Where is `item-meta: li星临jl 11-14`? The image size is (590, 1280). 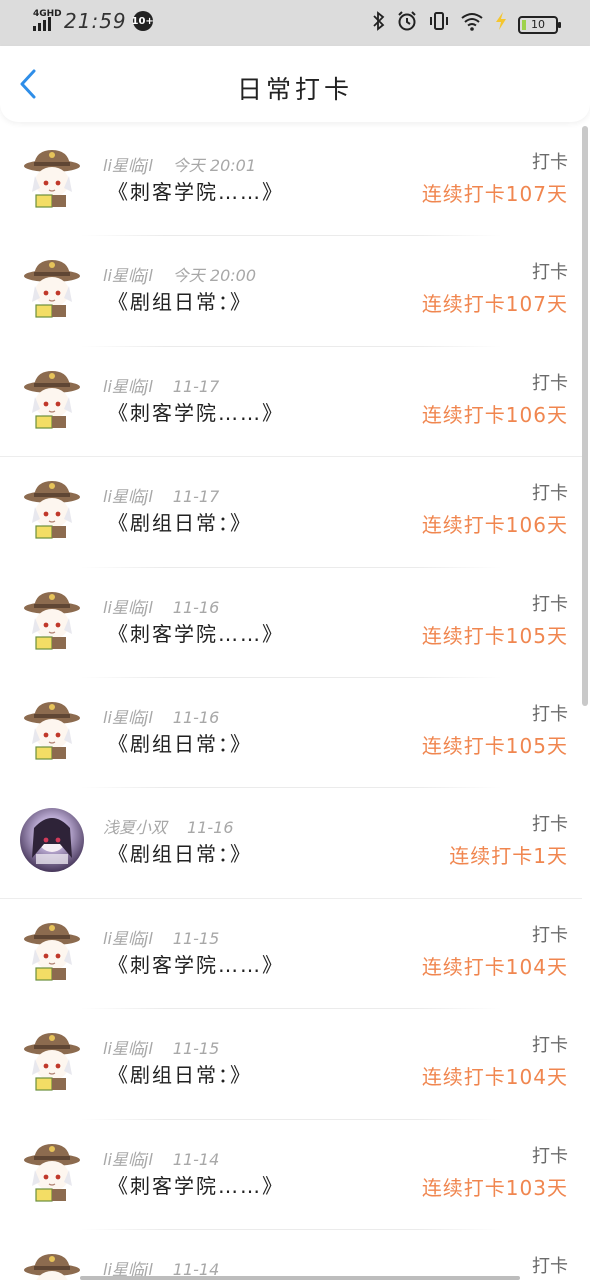 item-meta: li星临jl 11-14 is located at coordinates (161, 1158).